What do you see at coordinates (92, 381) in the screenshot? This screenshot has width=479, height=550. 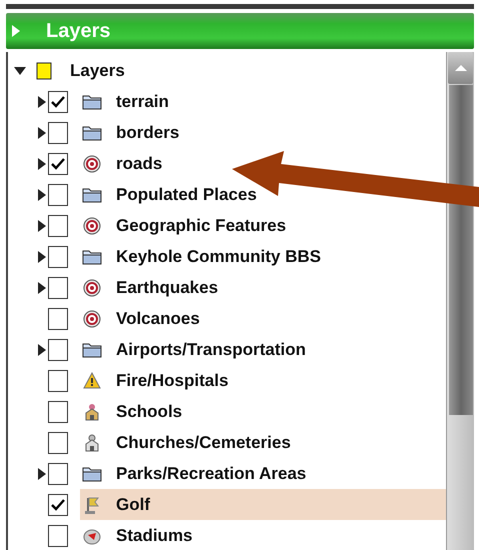 I see `warning-icon` at bounding box center [92, 381].